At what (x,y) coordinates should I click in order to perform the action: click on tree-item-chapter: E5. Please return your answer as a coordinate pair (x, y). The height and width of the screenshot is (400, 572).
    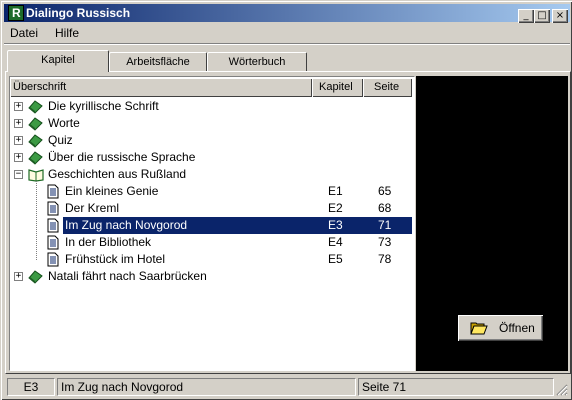
    Looking at the image, I should click on (335, 259).